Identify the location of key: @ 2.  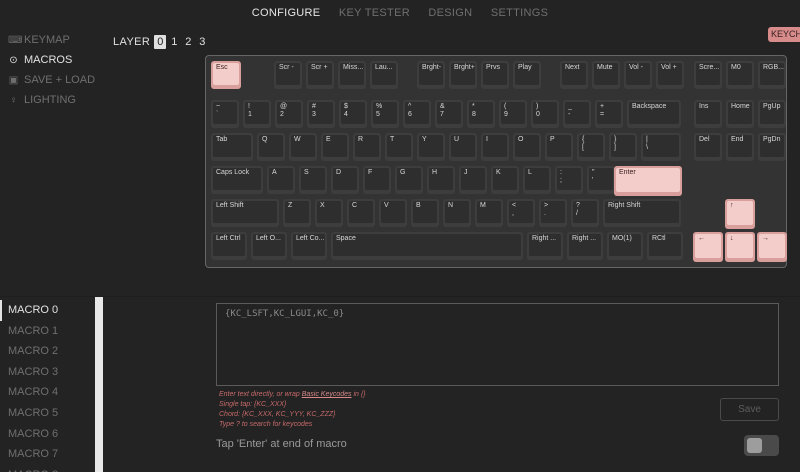
(289, 114).